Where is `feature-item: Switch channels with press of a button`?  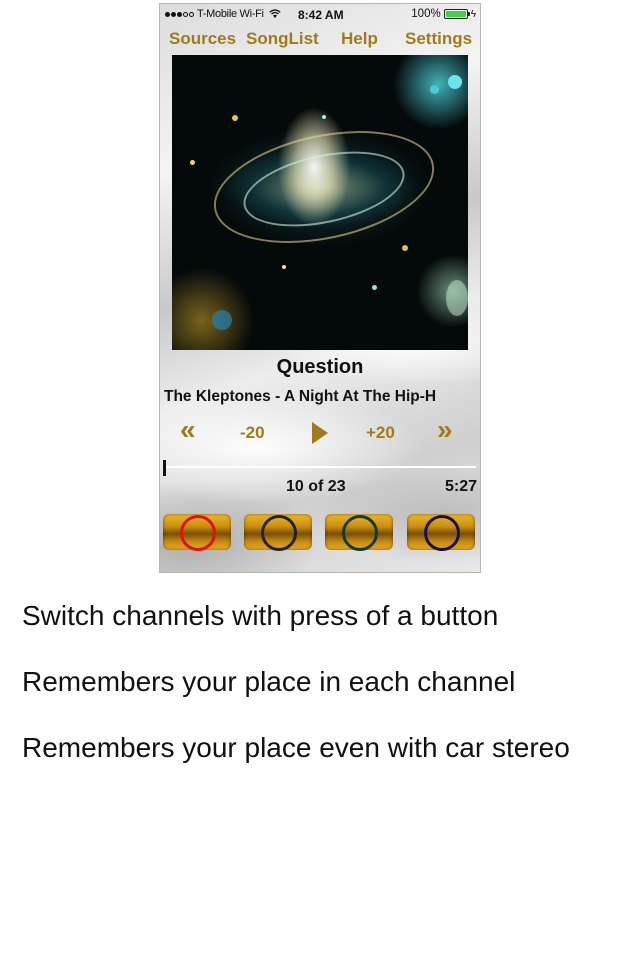 feature-item: Switch channels with press of a button is located at coordinates (260, 615).